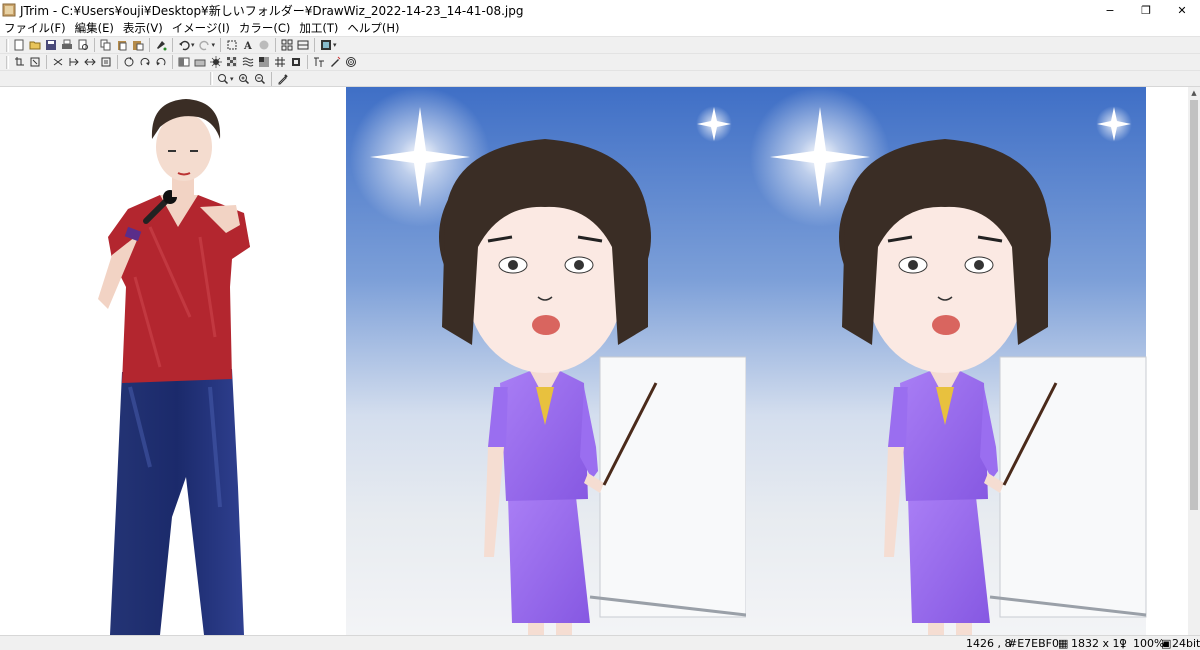  What do you see at coordinates (35, 62) in the screenshot?
I see `flip-icon` at bounding box center [35, 62].